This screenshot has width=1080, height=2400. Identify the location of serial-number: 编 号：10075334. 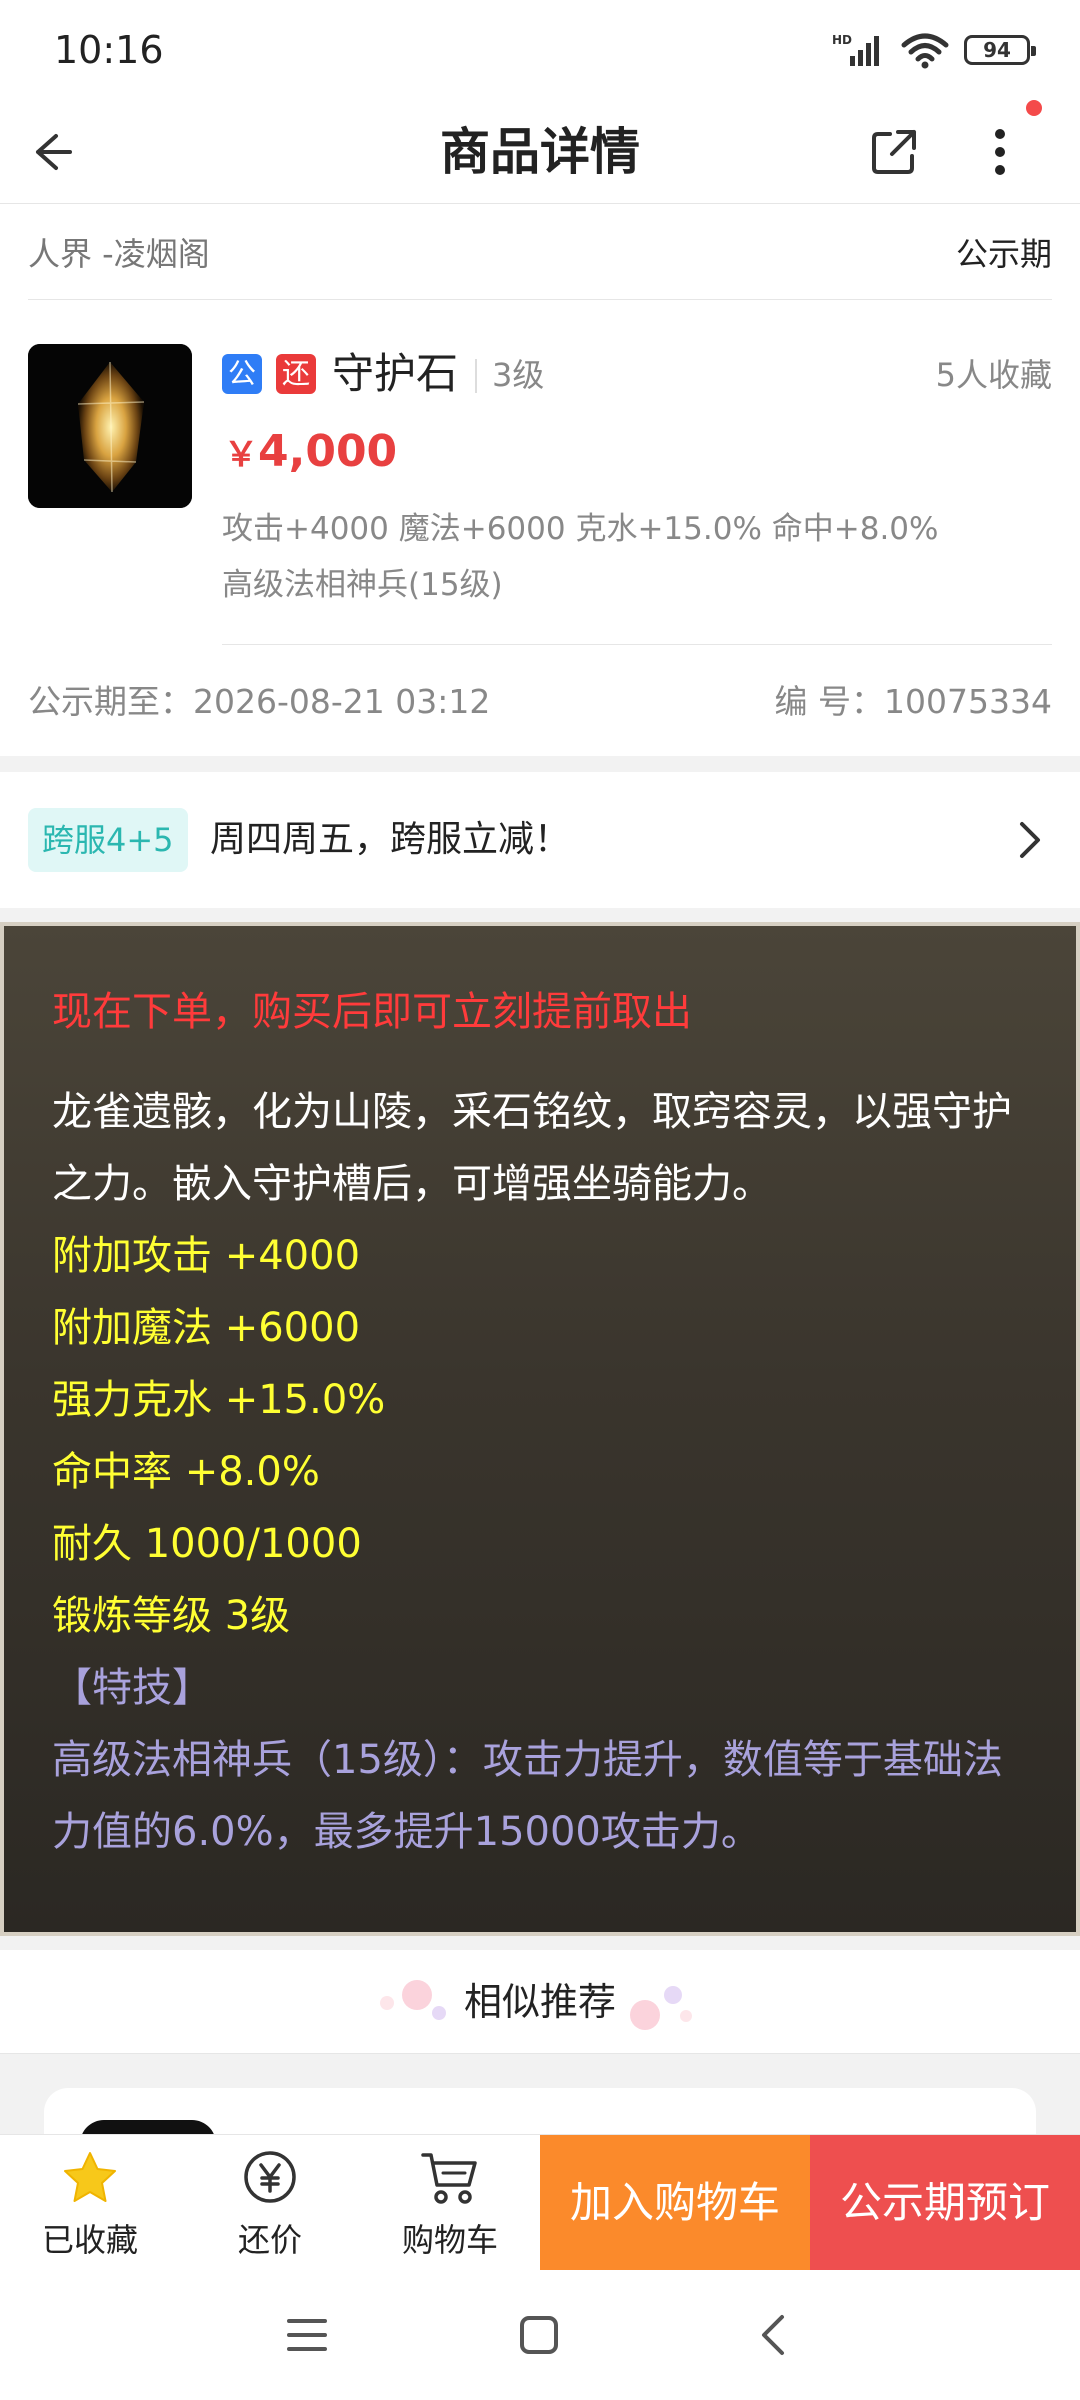
(913, 701).